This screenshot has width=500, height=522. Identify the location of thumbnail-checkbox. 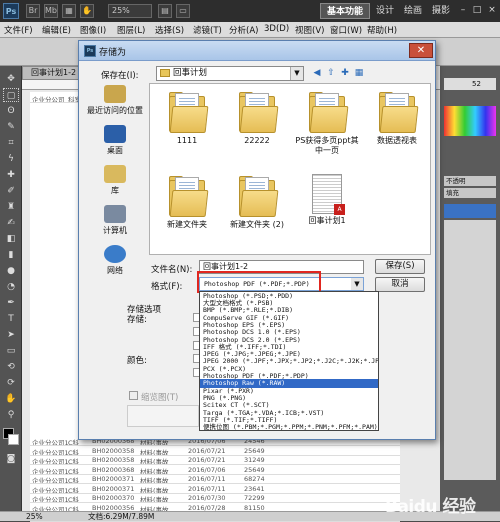
(133, 395).